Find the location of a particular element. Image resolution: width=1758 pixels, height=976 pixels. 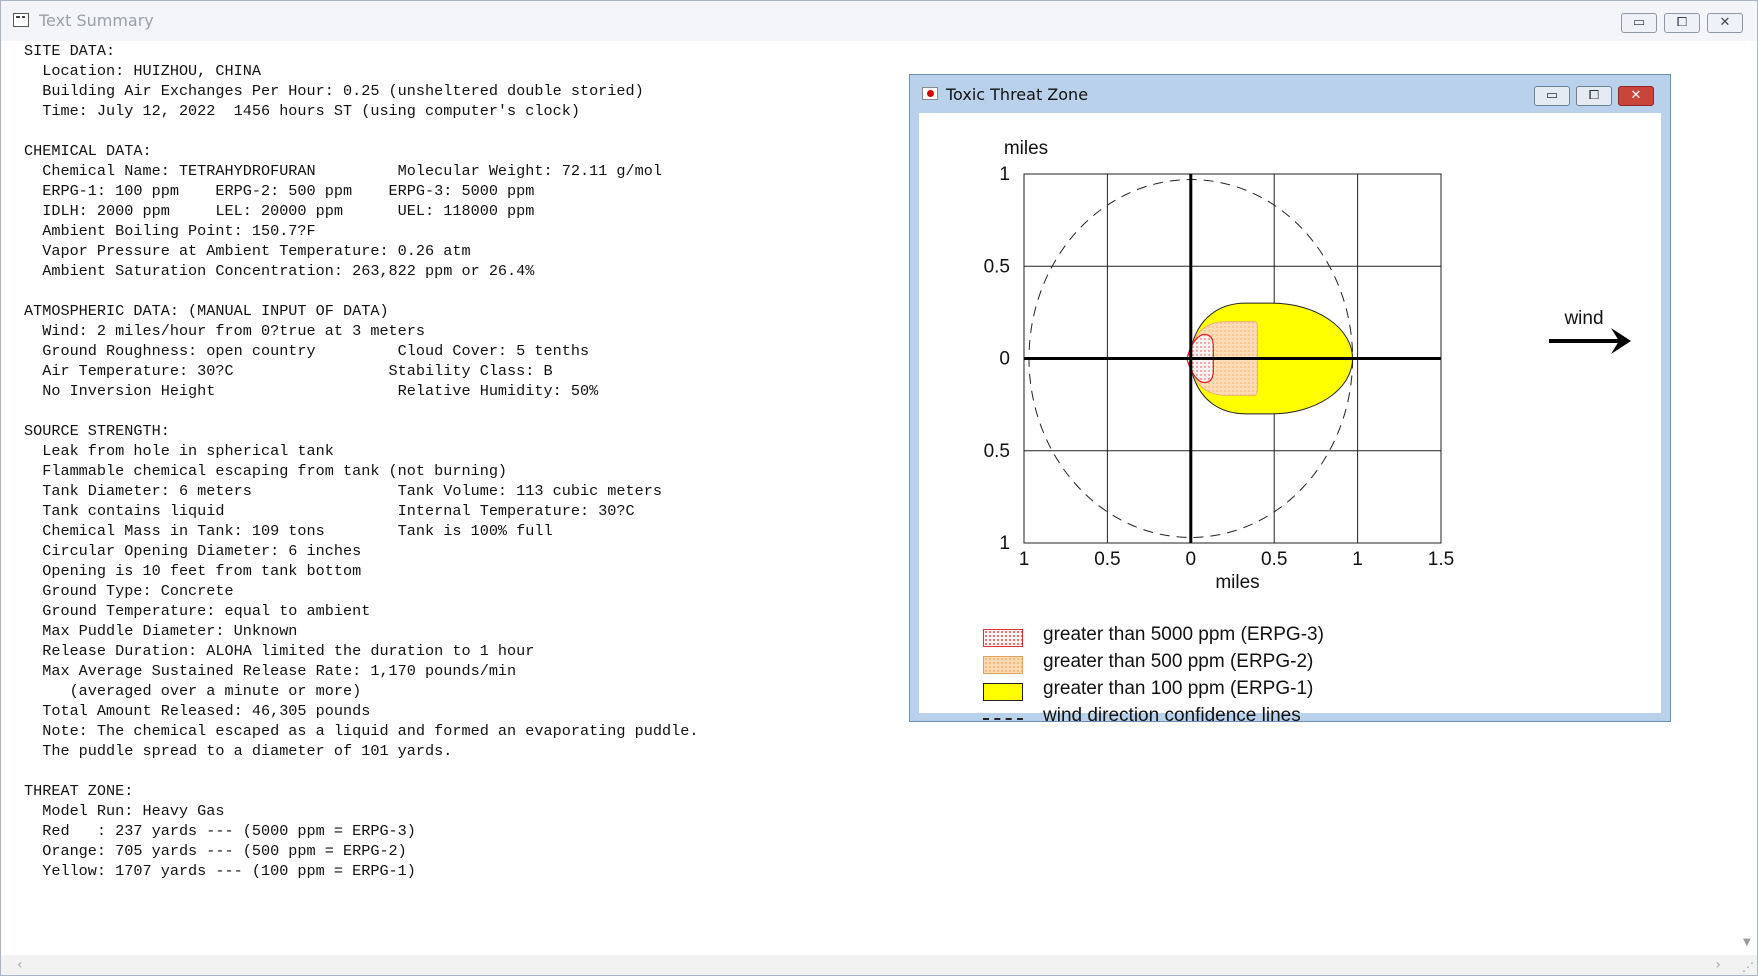

legend-label: greater than 5000 ppm (ERPG-3) is located at coordinates (1183, 634).